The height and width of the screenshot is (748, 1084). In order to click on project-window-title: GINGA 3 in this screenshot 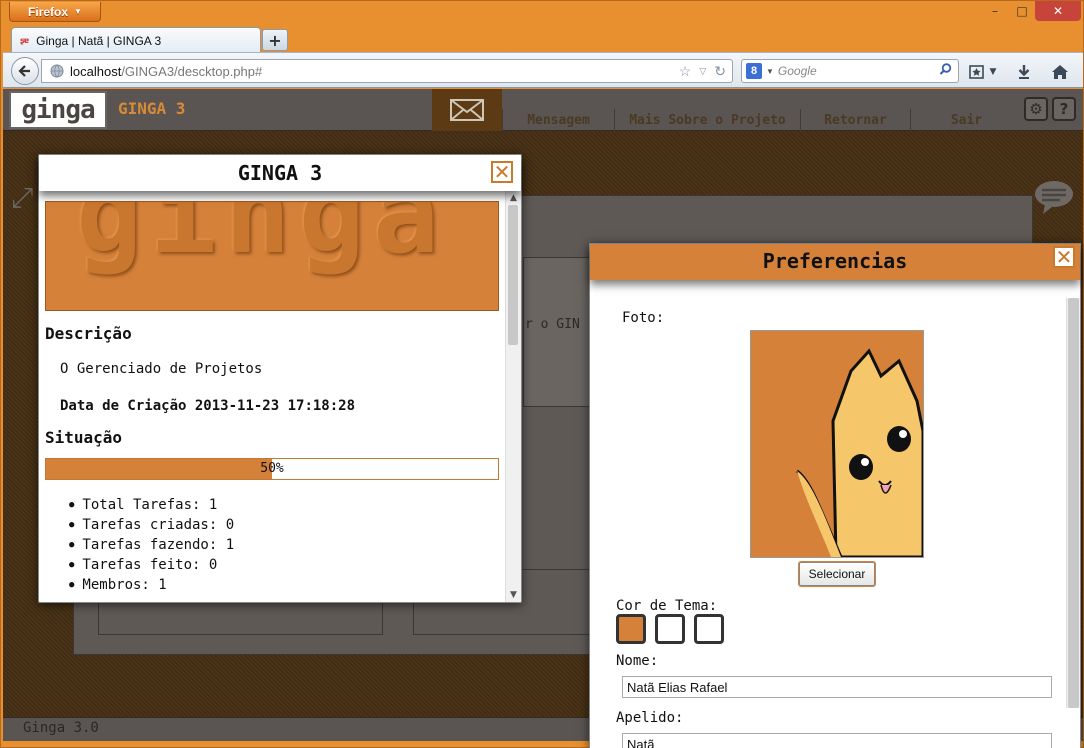, I will do `click(280, 173)`.